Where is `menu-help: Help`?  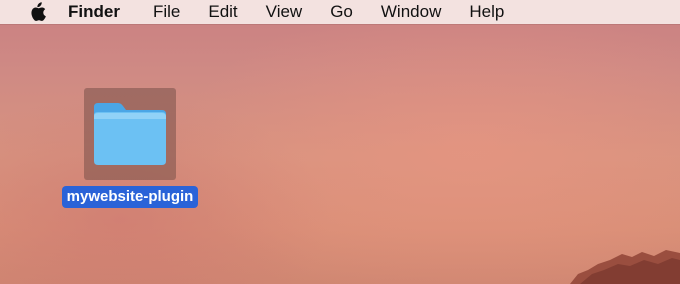
menu-help: Help is located at coordinates (486, 12).